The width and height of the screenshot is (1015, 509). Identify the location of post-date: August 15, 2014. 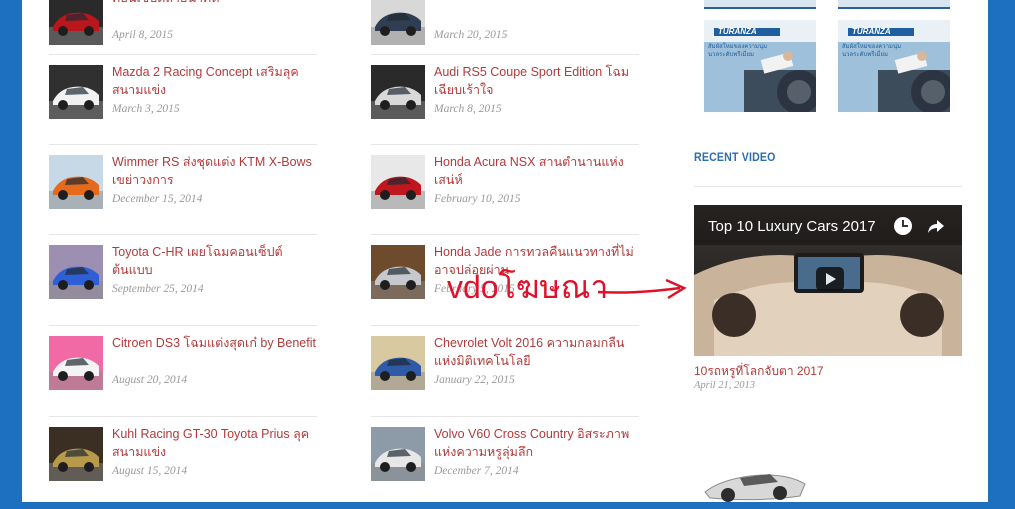
(150, 471).